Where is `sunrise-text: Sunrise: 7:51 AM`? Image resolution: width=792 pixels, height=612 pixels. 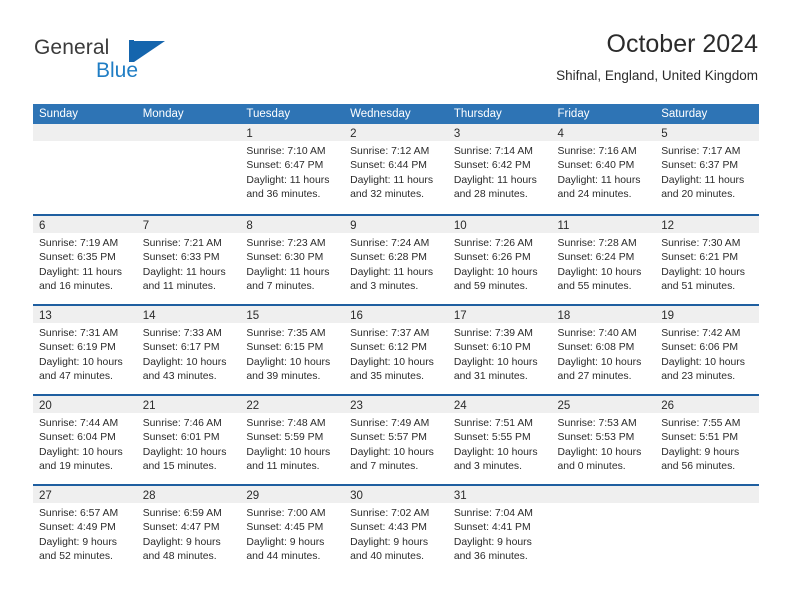
sunrise-text: Sunrise: 7:51 AM is located at coordinates (493, 423).